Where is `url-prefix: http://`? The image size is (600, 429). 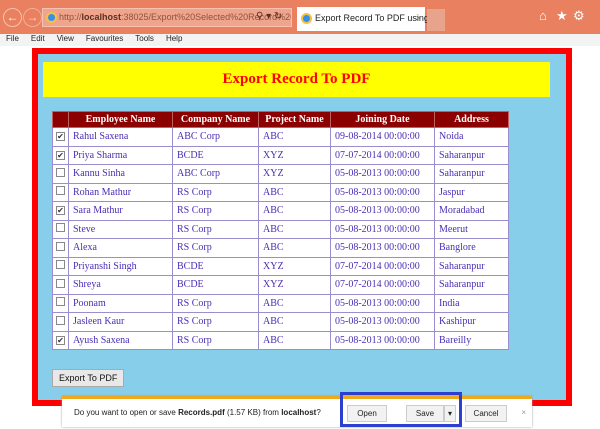
url-prefix: http:// is located at coordinates (70, 17).